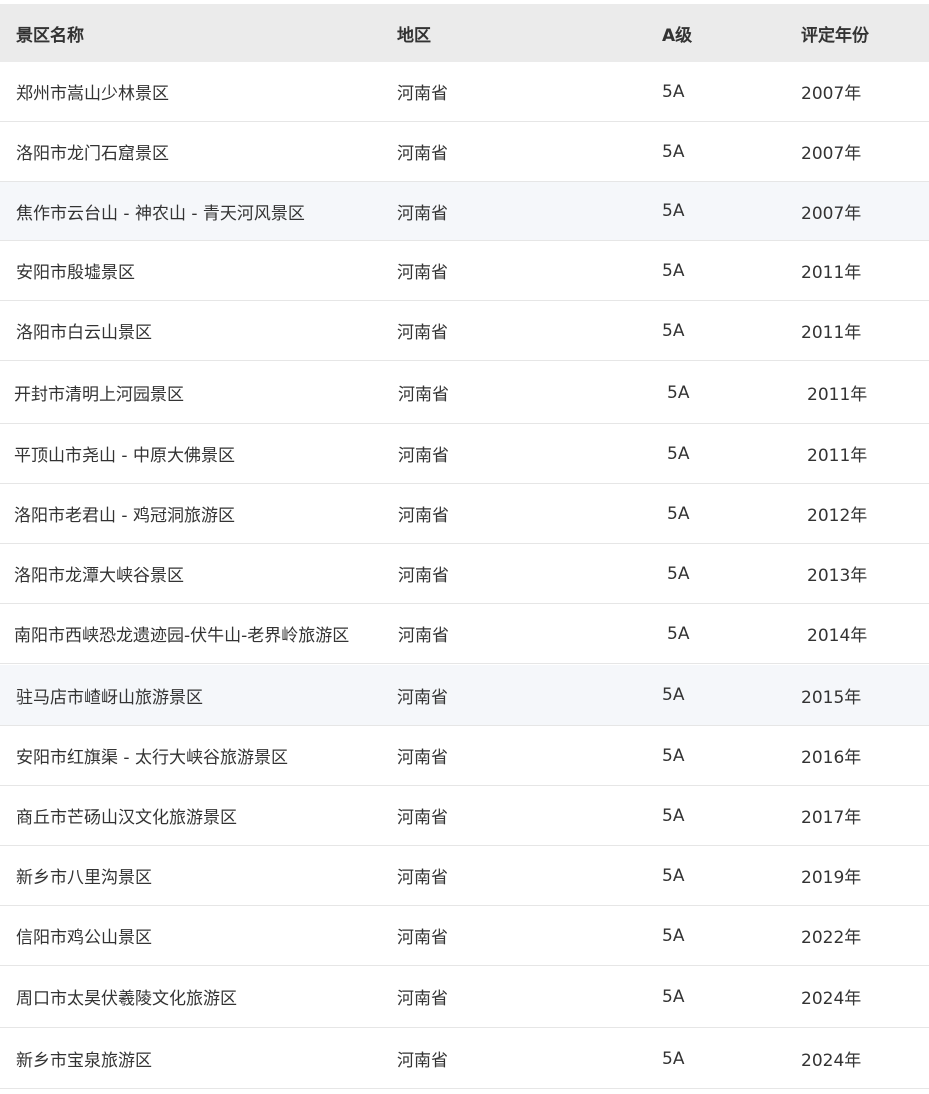 This screenshot has width=929, height=1094. What do you see at coordinates (109, 697) in the screenshot?
I see `cell-name: 驻马店市嵖岈山旅游景区` at bounding box center [109, 697].